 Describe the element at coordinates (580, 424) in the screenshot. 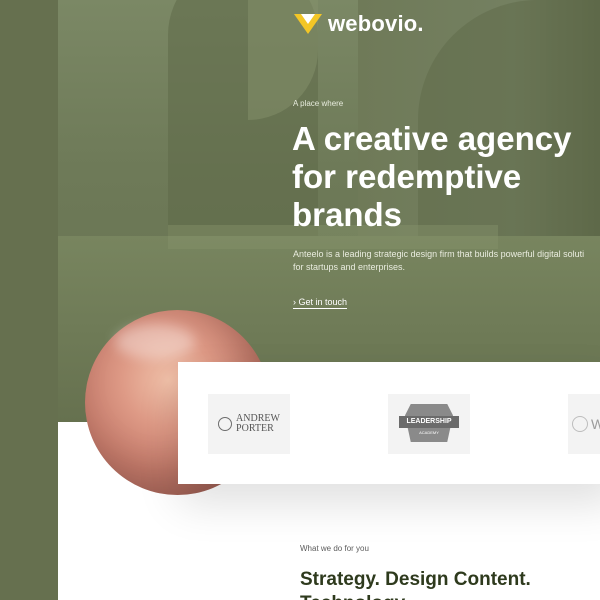

I see `globe-icon` at that location.